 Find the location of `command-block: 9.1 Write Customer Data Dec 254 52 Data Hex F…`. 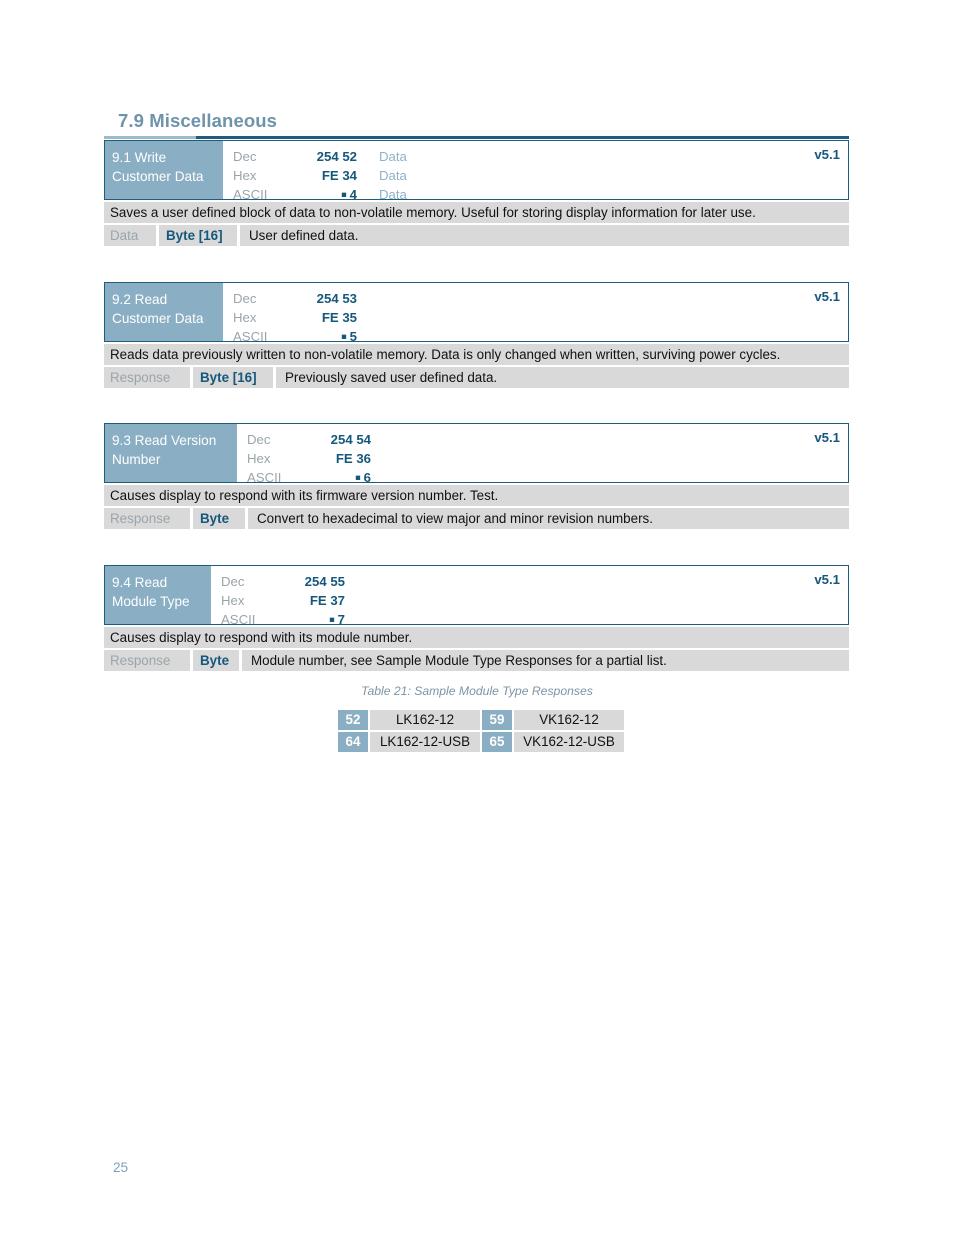

command-block: 9.1 Write Customer Data Dec 254 52 Data Hex F… is located at coordinates (476, 193).